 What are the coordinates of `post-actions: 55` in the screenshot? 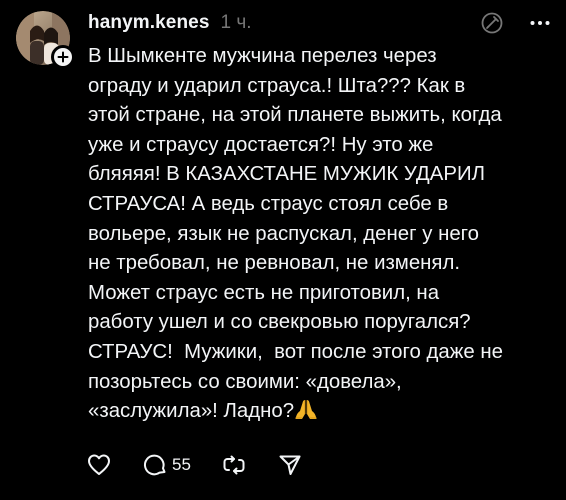 It's located at (194, 465).